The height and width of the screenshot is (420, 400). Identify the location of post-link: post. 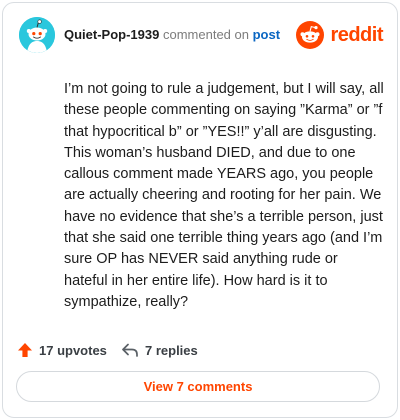
(266, 34).